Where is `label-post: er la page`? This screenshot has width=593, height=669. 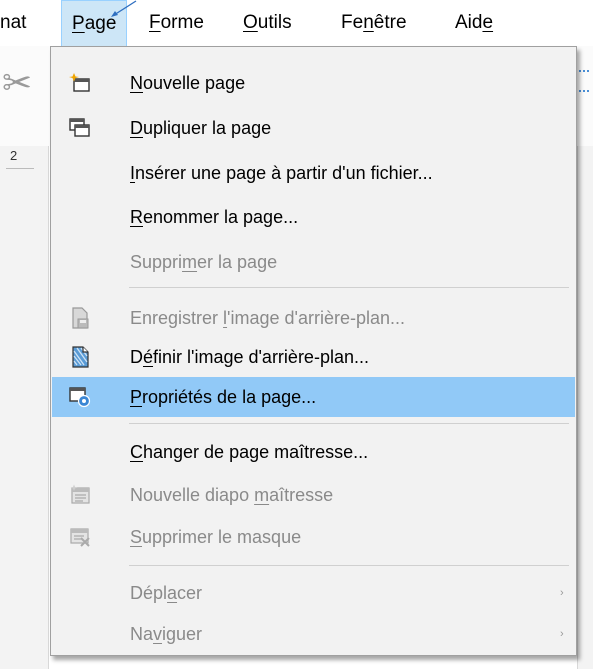 label-post: er la page is located at coordinates (237, 262).